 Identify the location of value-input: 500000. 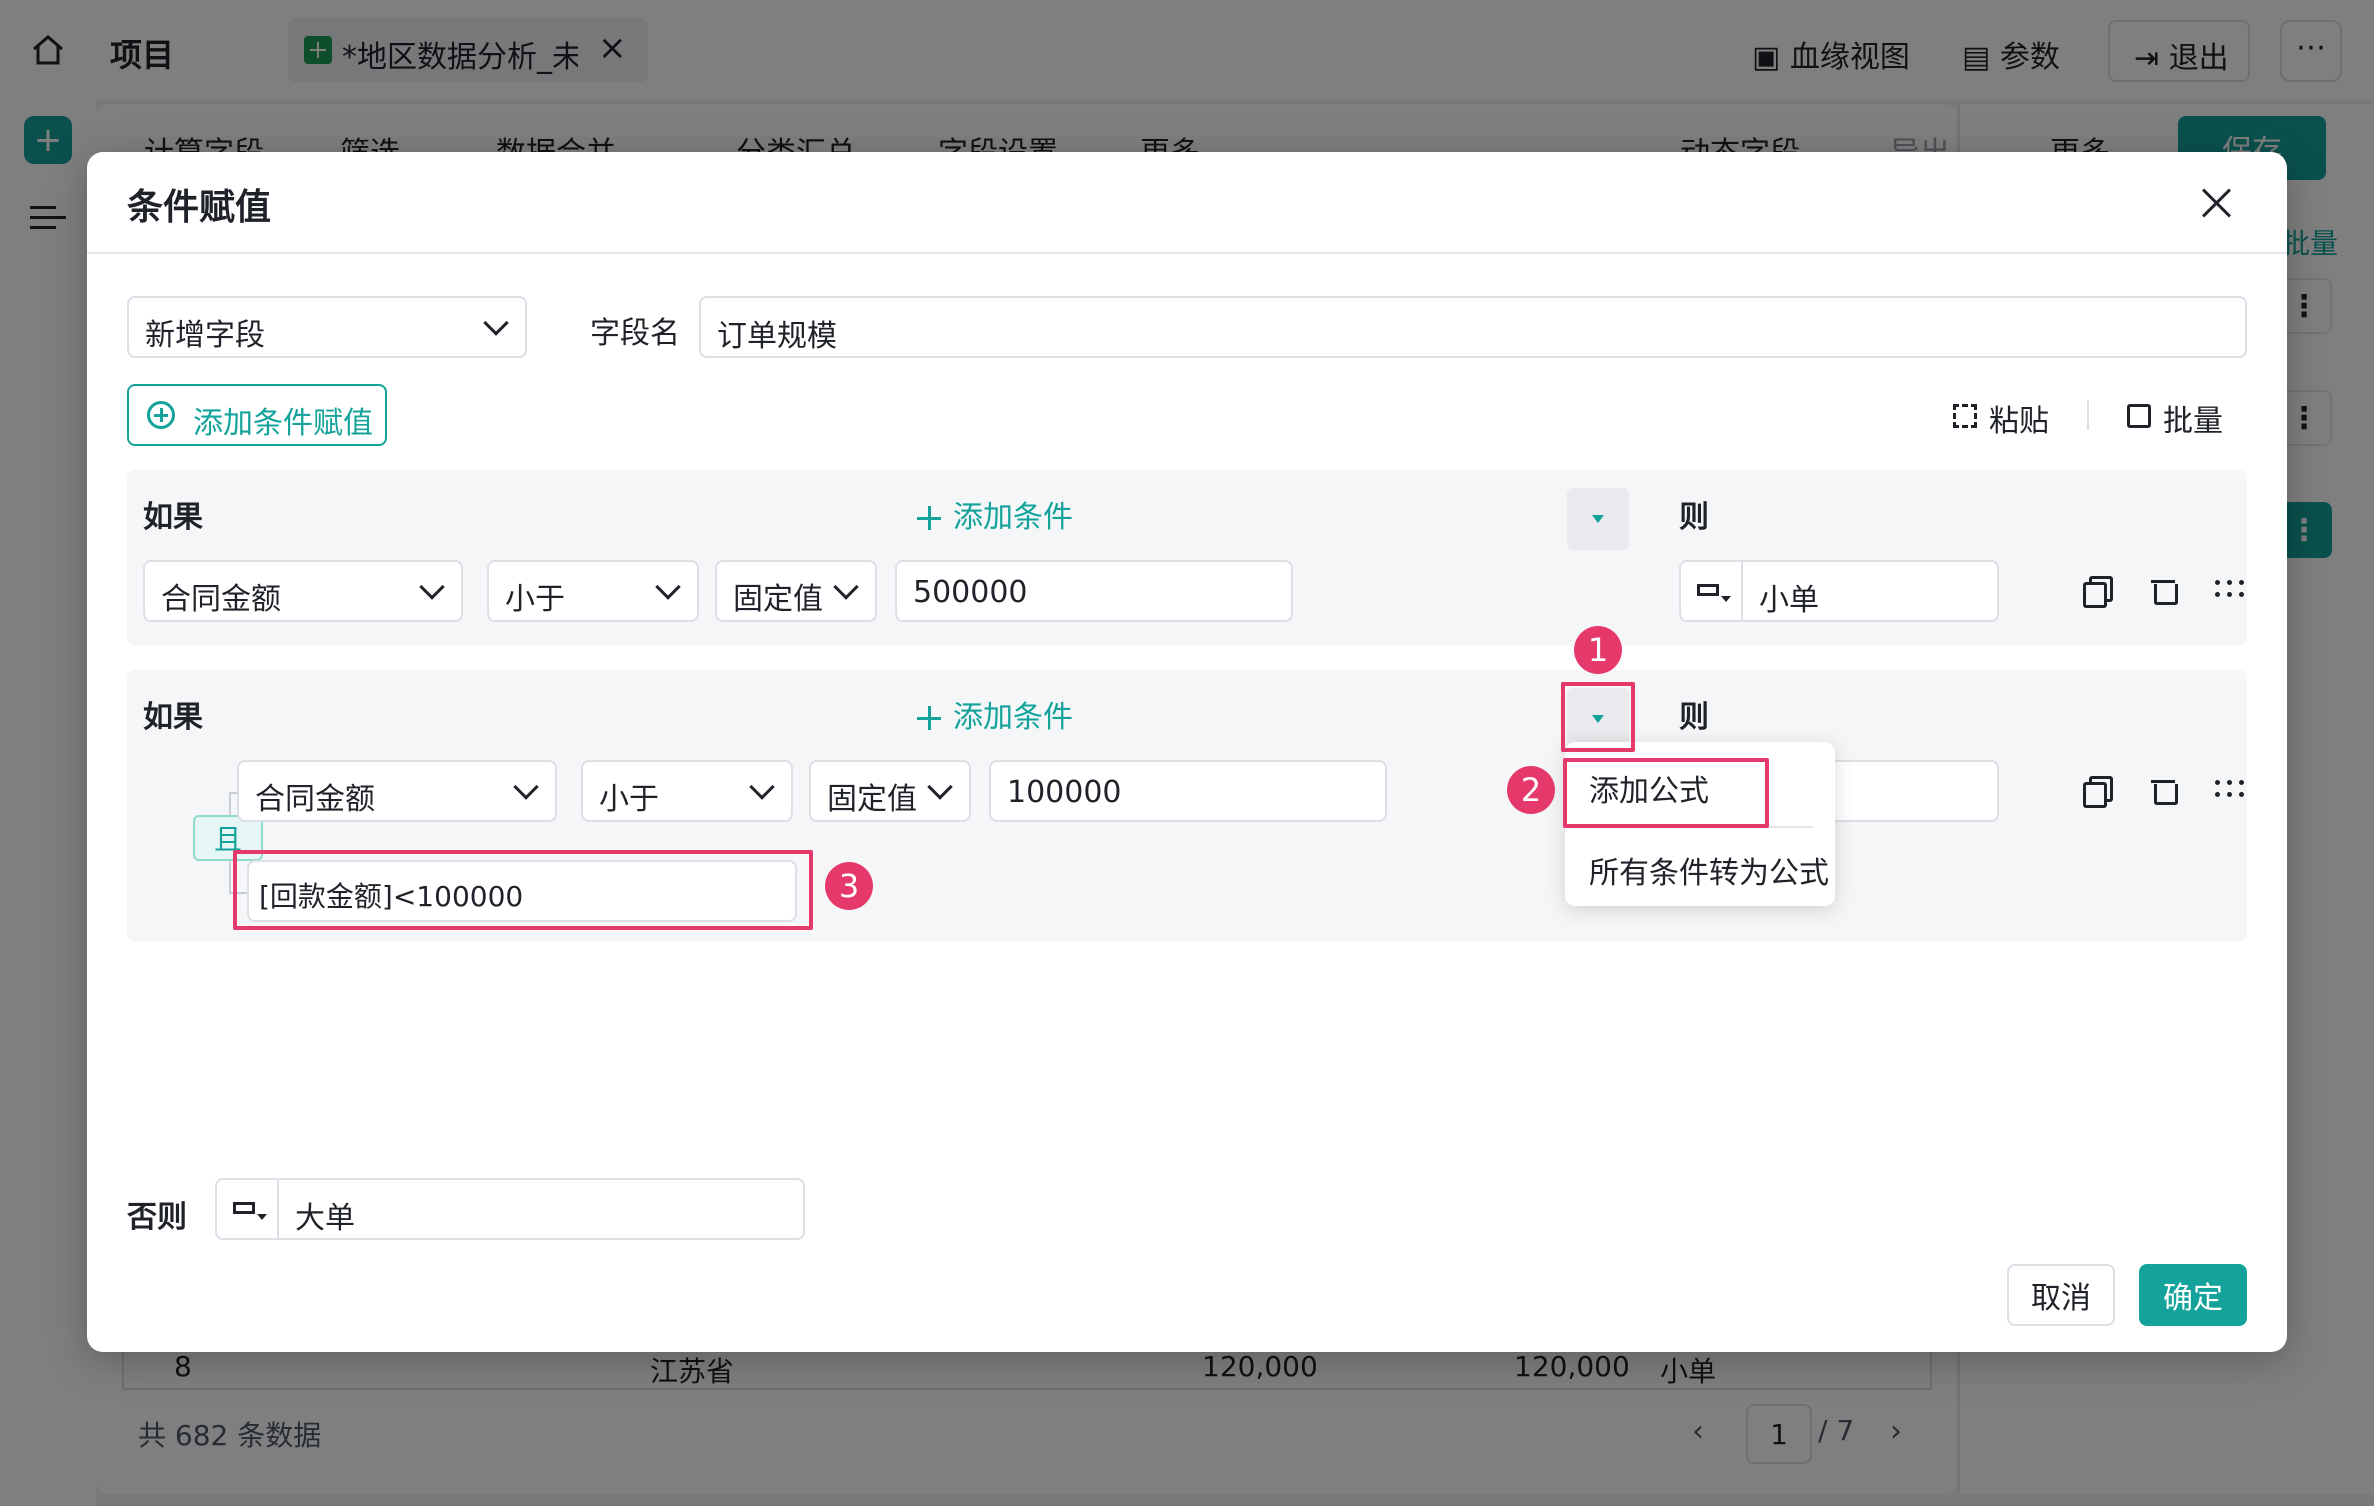
(1094, 591).